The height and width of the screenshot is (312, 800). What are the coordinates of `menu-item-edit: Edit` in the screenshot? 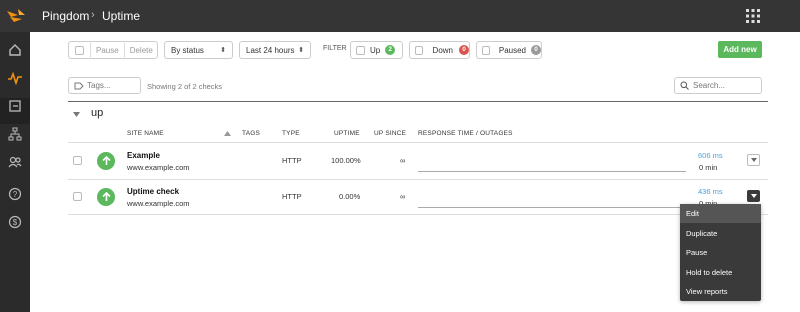 It's located at (720, 213).